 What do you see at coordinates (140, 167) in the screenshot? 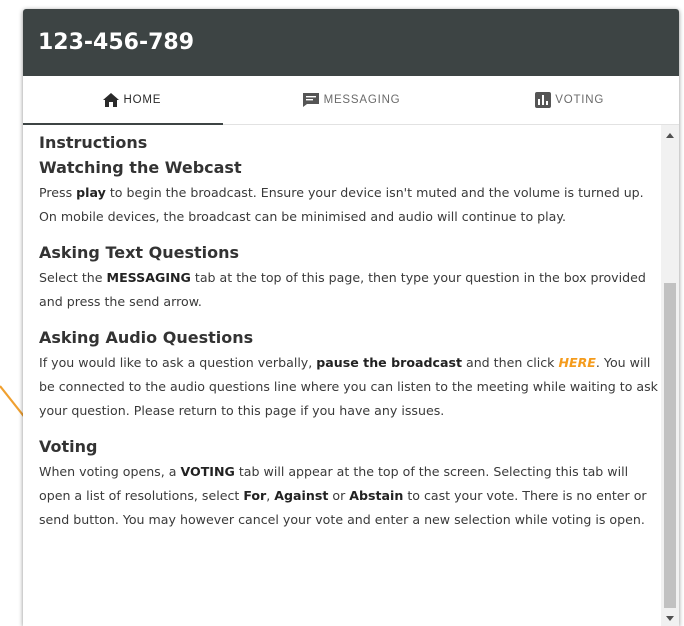
I see `webcast-heading: Watching the Webcast` at bounding box center [140, 167].